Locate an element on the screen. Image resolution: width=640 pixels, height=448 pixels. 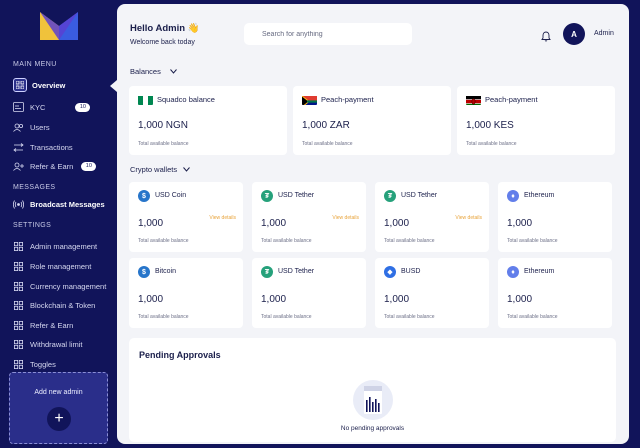
sidebar-item-setting: Admin management is located at coordinates (63, 246).